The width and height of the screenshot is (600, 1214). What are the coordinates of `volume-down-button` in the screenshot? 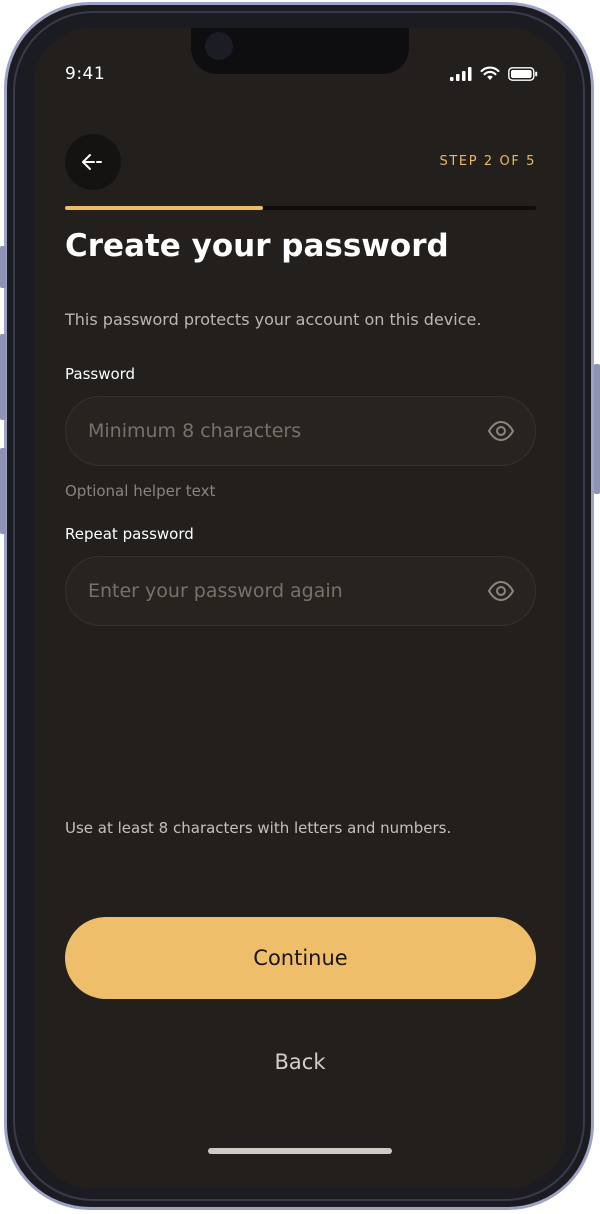 It's located at (3, 491).